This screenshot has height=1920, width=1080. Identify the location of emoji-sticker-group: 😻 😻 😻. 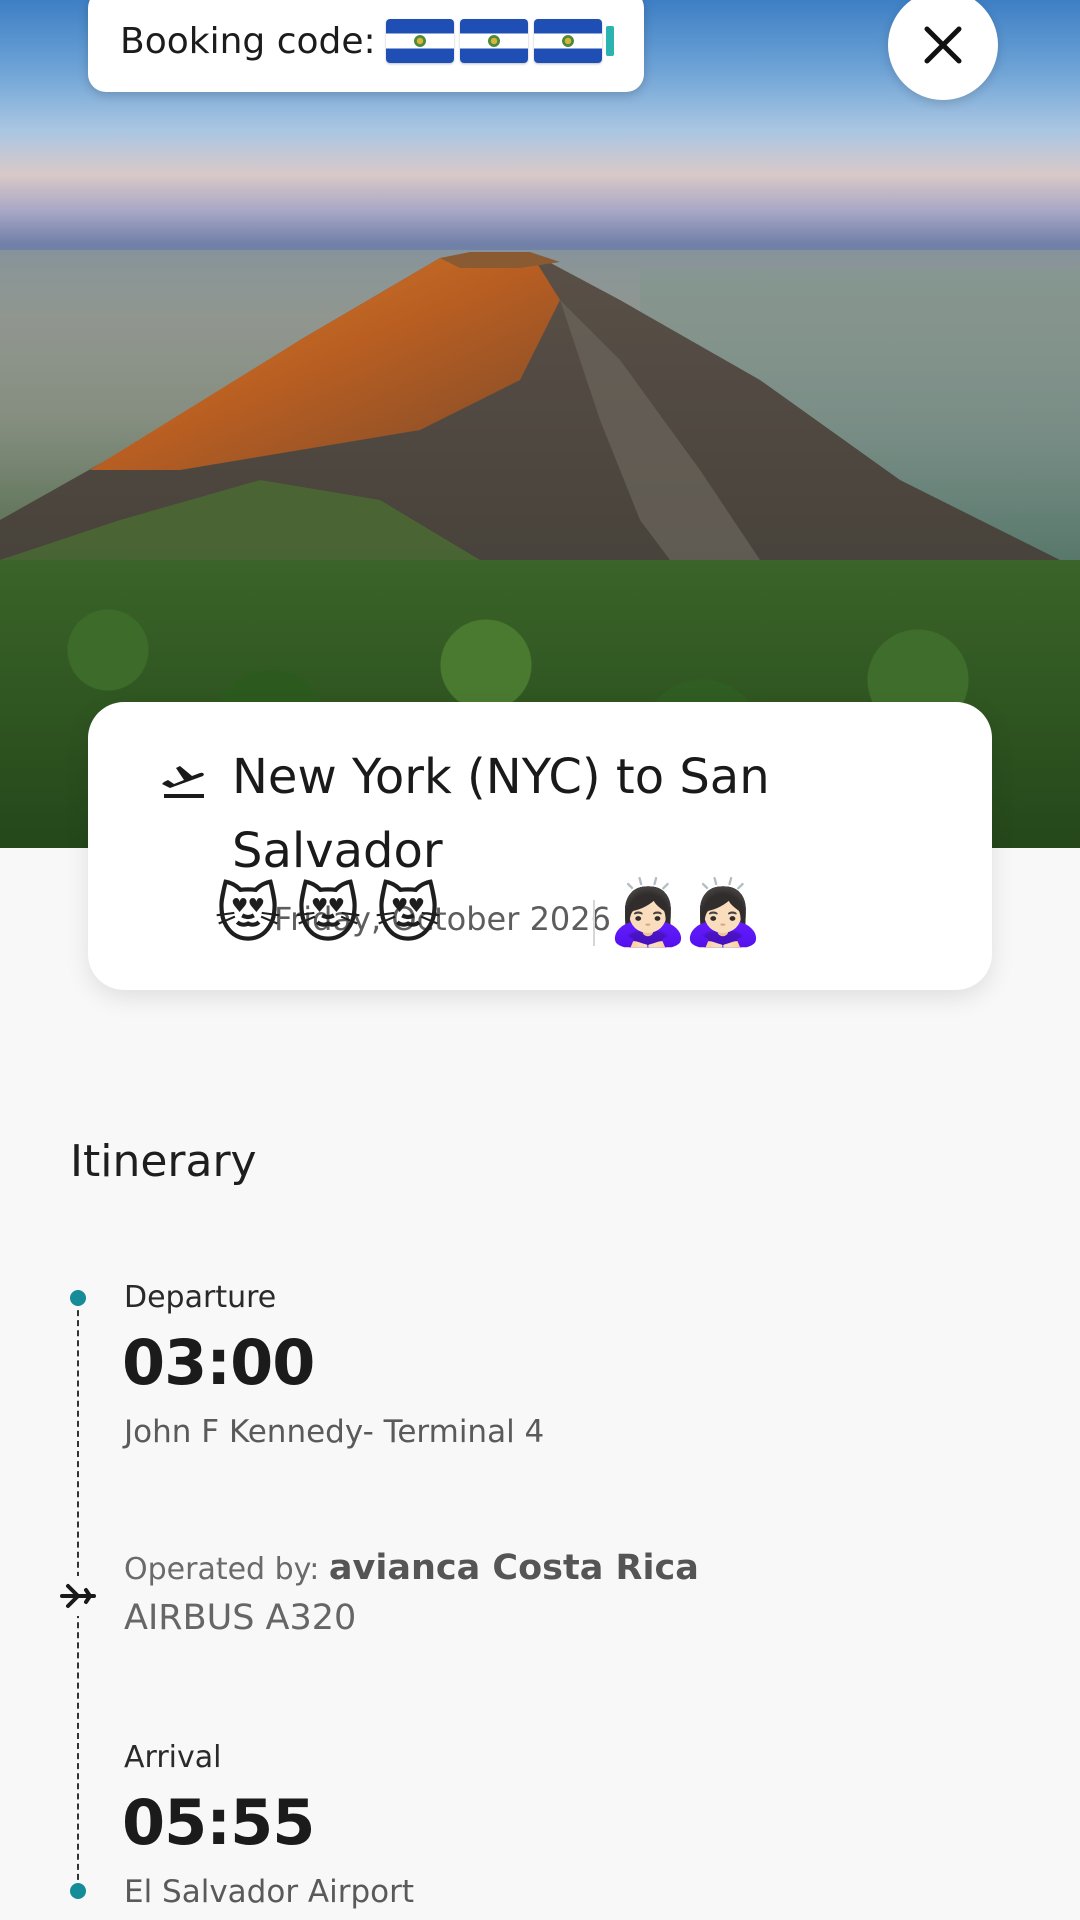
(328, 915).